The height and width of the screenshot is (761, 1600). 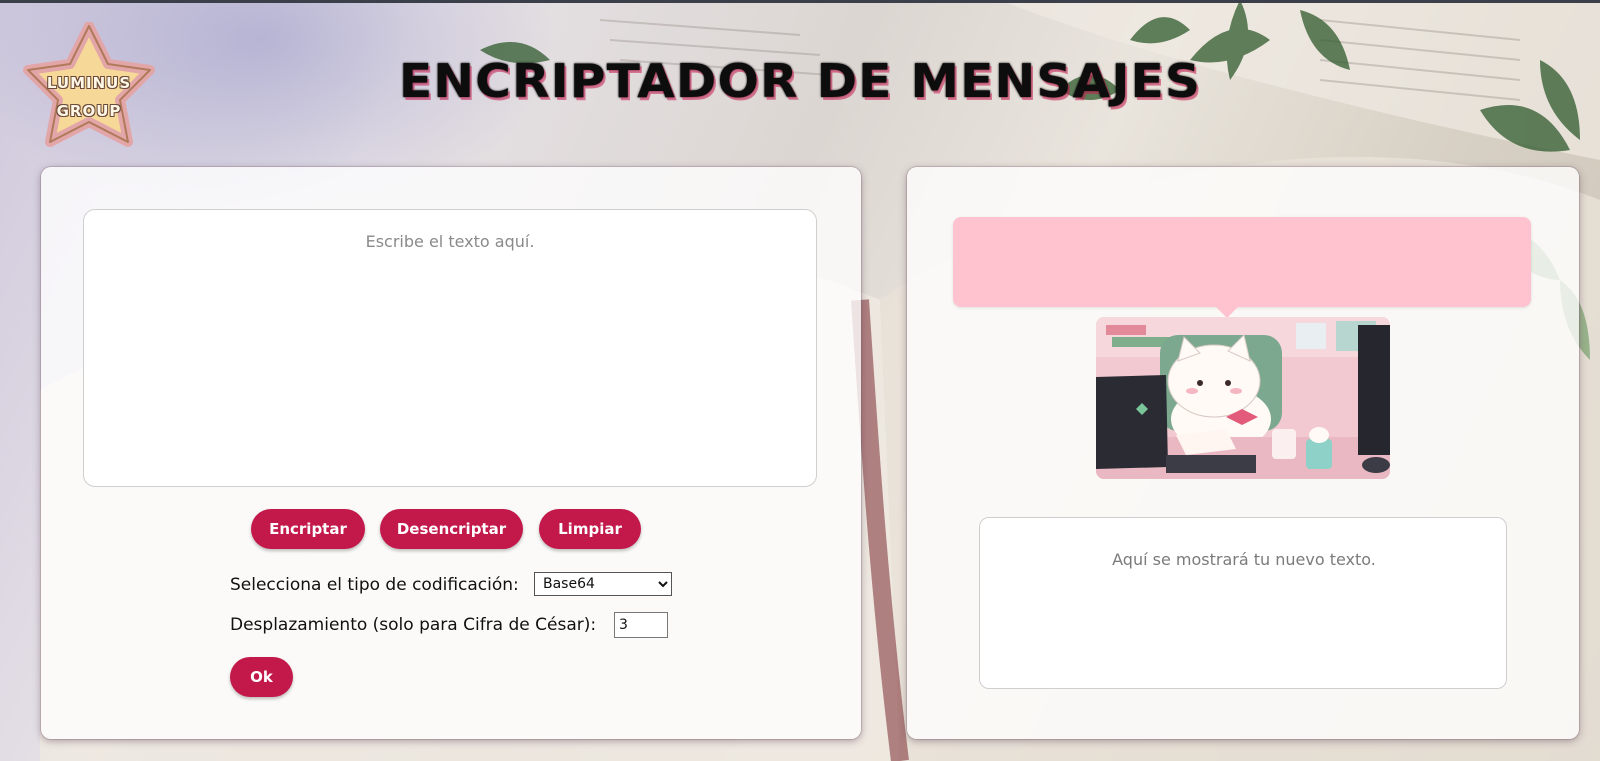 What do you see at coordinates (800, 81) in the screenshot?
I see `page-title: ENCRIPTADOR DE MENSAJES` at bounding box center [800, 81].